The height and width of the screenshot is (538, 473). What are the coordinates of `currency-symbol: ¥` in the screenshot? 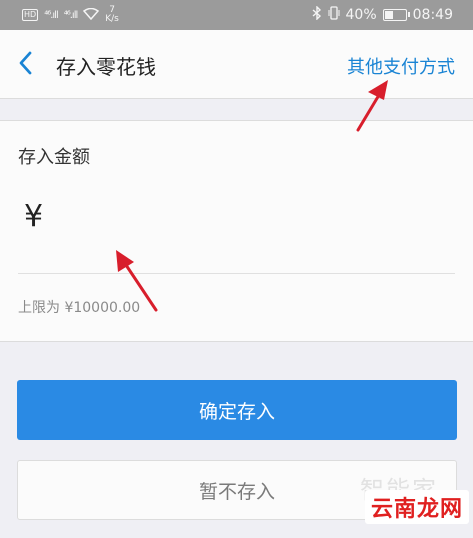 It's located at (34, 216).